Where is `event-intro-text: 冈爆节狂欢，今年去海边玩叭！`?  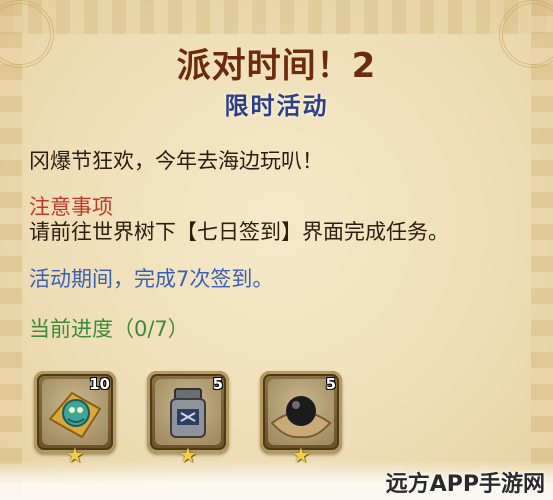
event-intro-text: 冈爆节狂欢，今年去海边玩叭！ is located at coordinates (176, 161).